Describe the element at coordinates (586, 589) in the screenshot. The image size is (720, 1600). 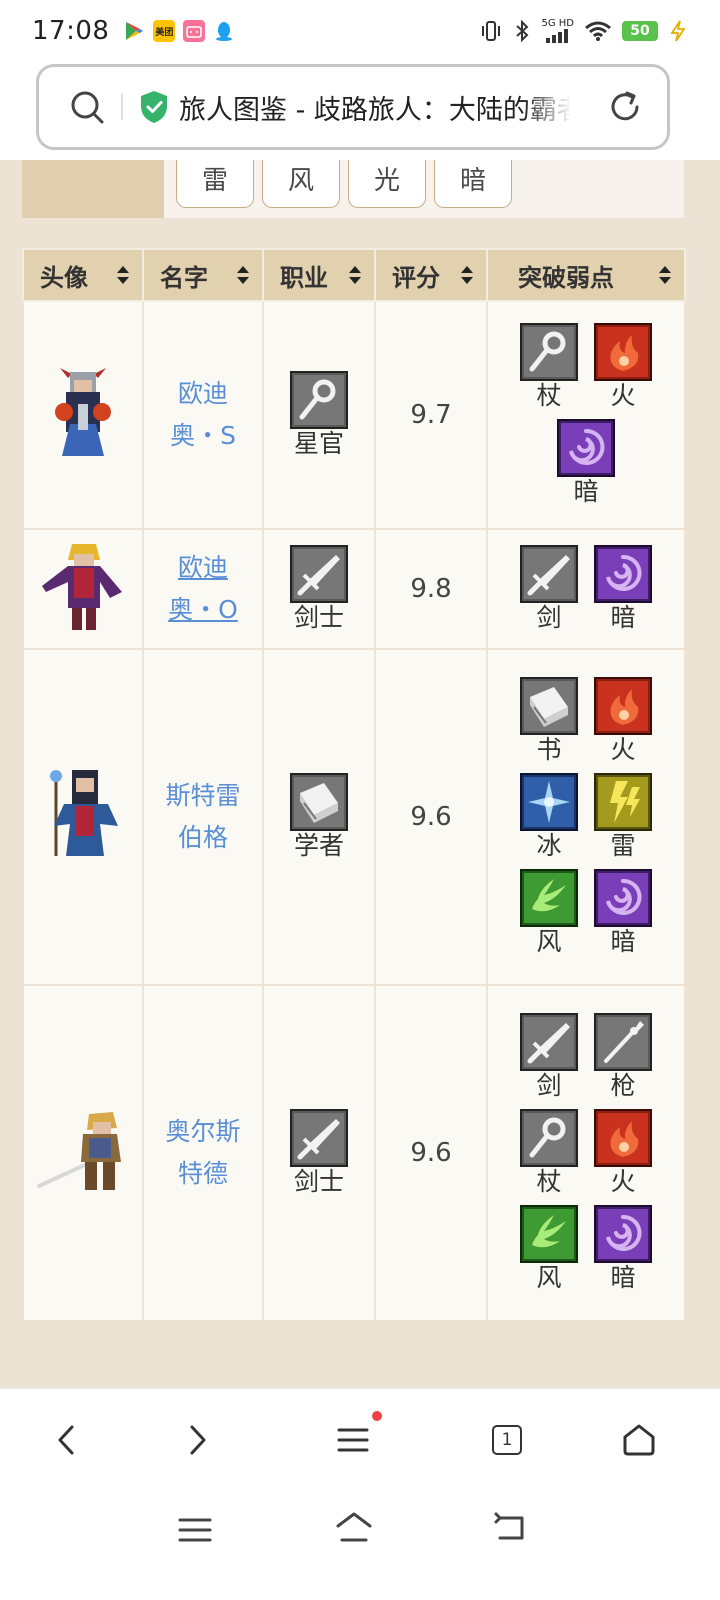
I see `weakness-cell: 剑 暗` at that location.